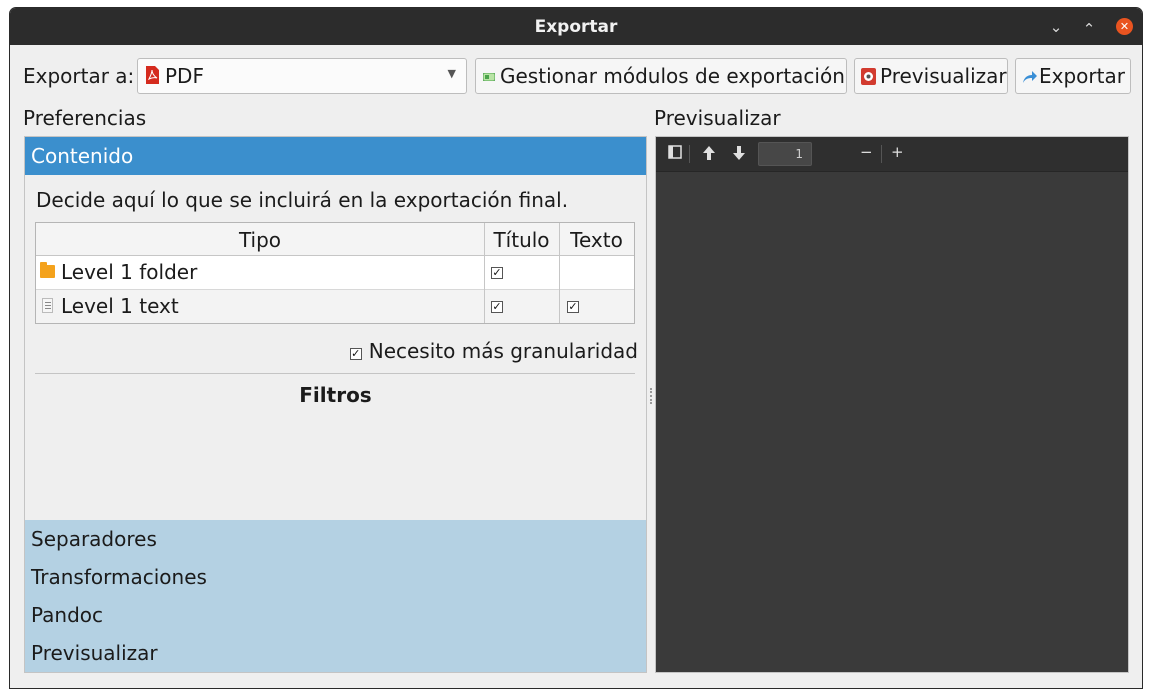 This screenshot has width=1152, height=697. What do you see at coordinates (1124, 26) in the screenshot?
I see `close-icon: ✕` at bounding box center [1124, 26].